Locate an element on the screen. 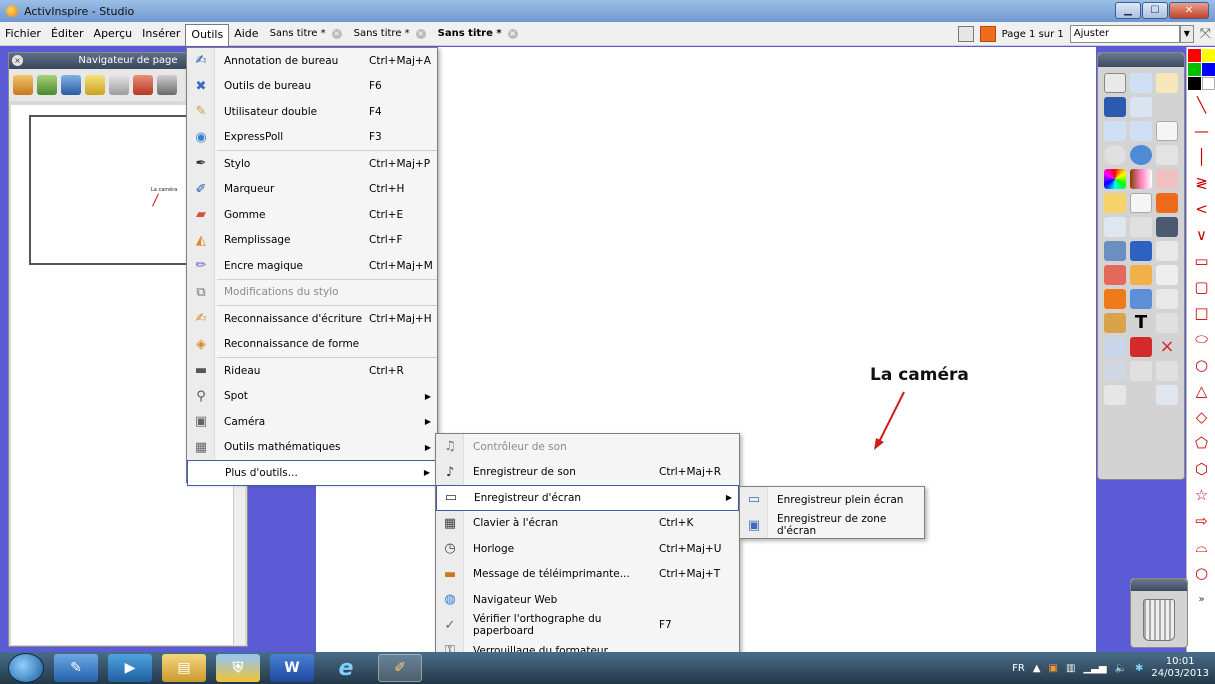 The height and width of the screenshot is (684, 1215). menu-item-stylo: ✒ Stylo Ctrl+Maj+P is located at coordinates (312, 164).